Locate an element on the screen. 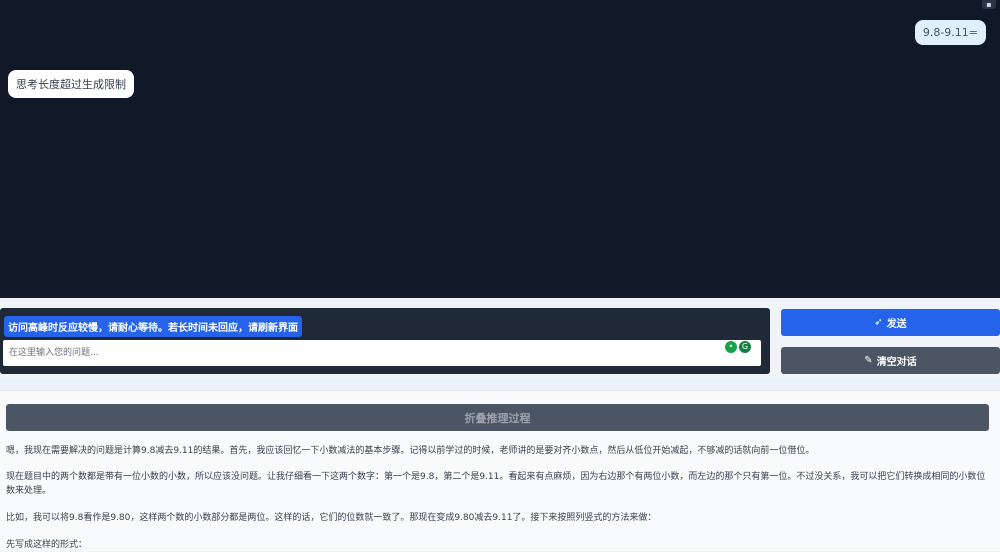 Image resolution: width=1000 pixels, height=552 pixels. rocket-icon: ➶ is located at coordinates (878, 322).